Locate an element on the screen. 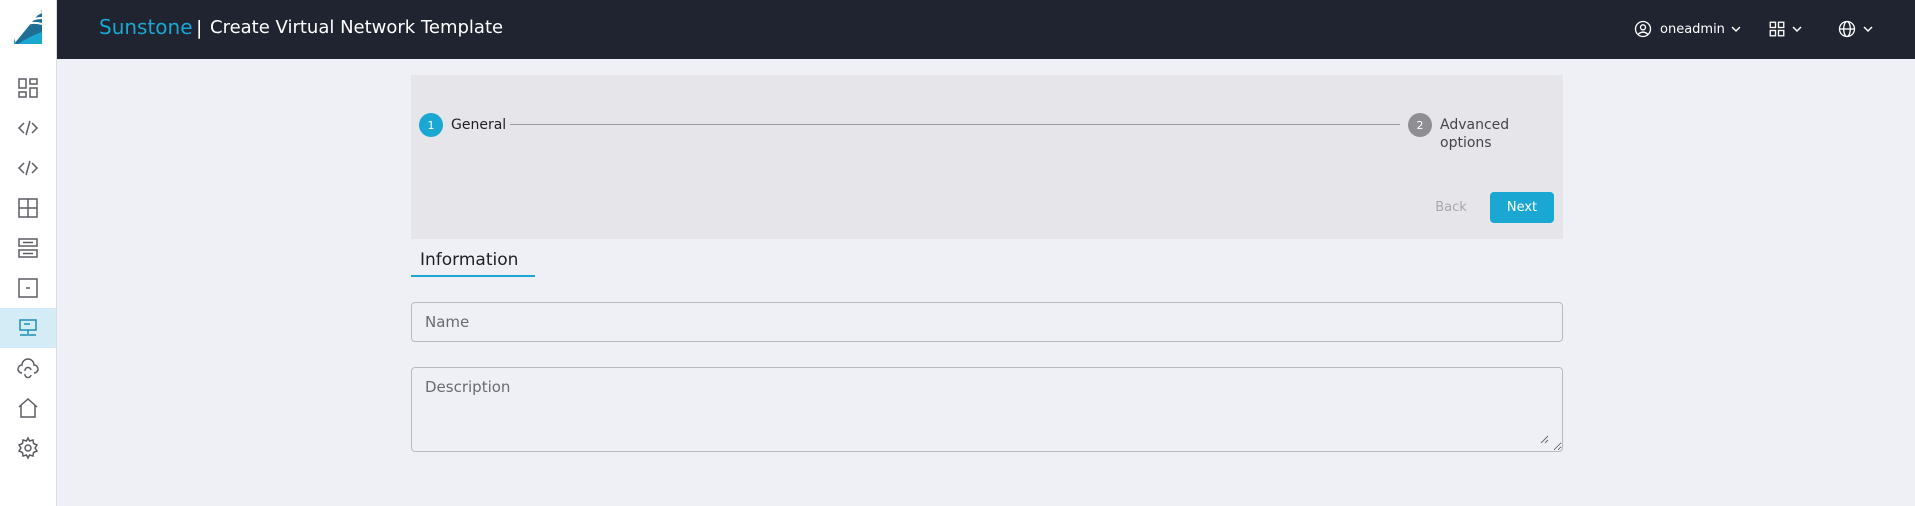 The image size is (1915, 506). brand-name: Sunstone is located at coordinates (146, 27).